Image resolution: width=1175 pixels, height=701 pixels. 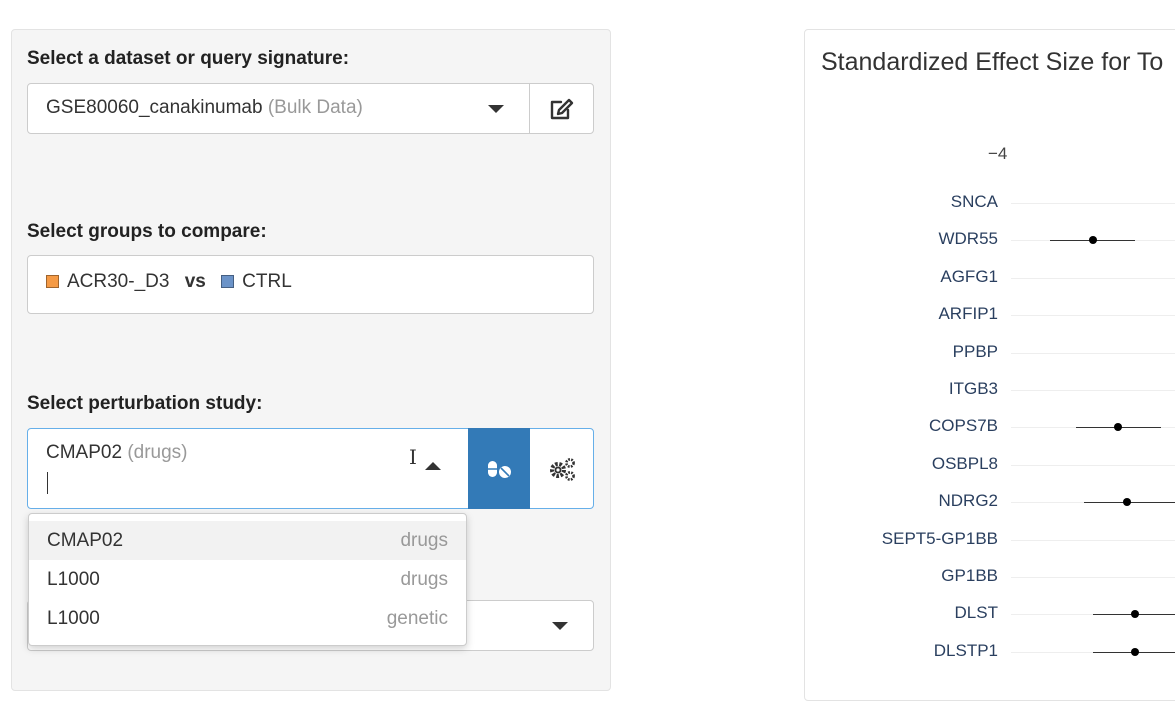 What do you see at coordinates (195, 281) in the screenshot?
I see `vs-label: vs` at bounding box center [195, 281].